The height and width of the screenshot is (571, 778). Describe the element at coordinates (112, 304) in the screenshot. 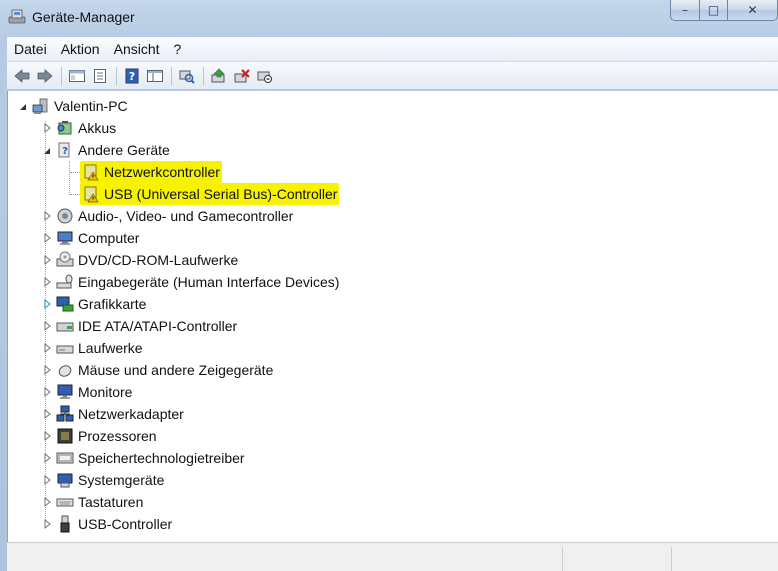

I see `tree-item-label: Grafikkarte` at that location.